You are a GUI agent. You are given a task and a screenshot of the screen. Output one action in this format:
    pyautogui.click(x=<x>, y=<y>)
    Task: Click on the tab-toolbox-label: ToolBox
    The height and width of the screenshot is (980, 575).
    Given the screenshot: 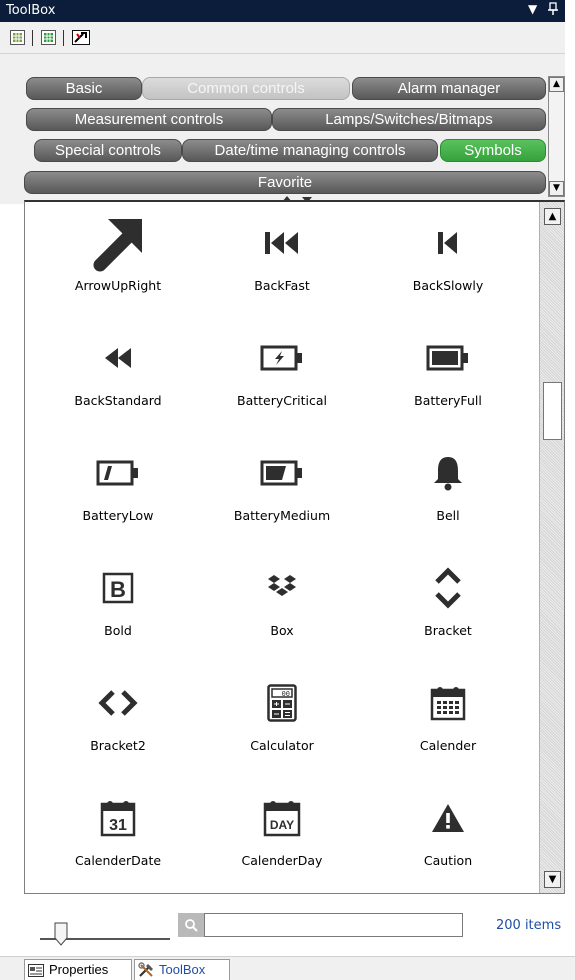 What is the action you would take?
    pyautogui.click(x=182, y=969)
    